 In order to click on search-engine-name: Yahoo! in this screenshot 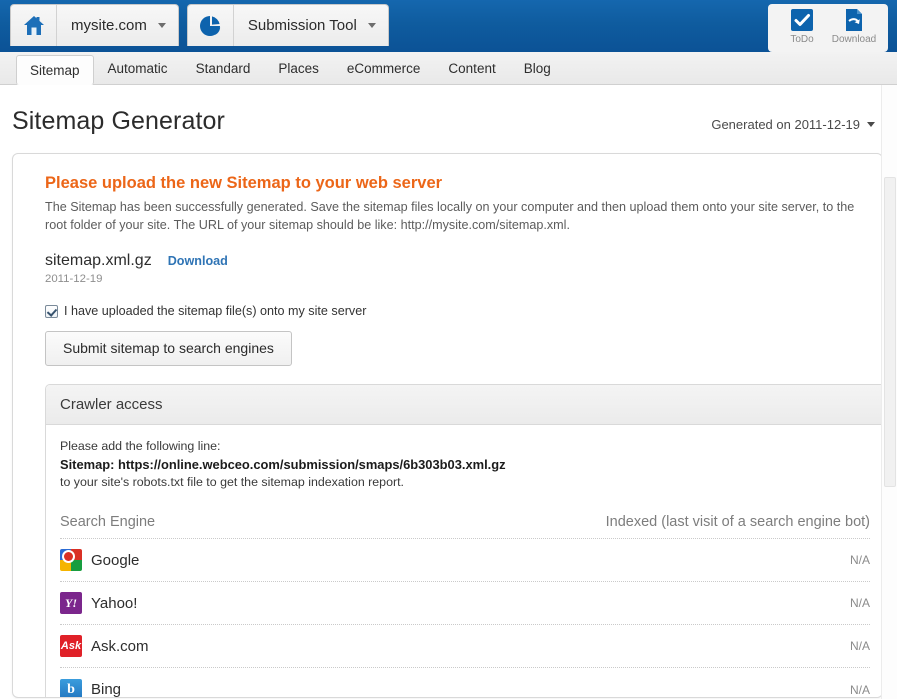, I will do `click(114, 603)`.